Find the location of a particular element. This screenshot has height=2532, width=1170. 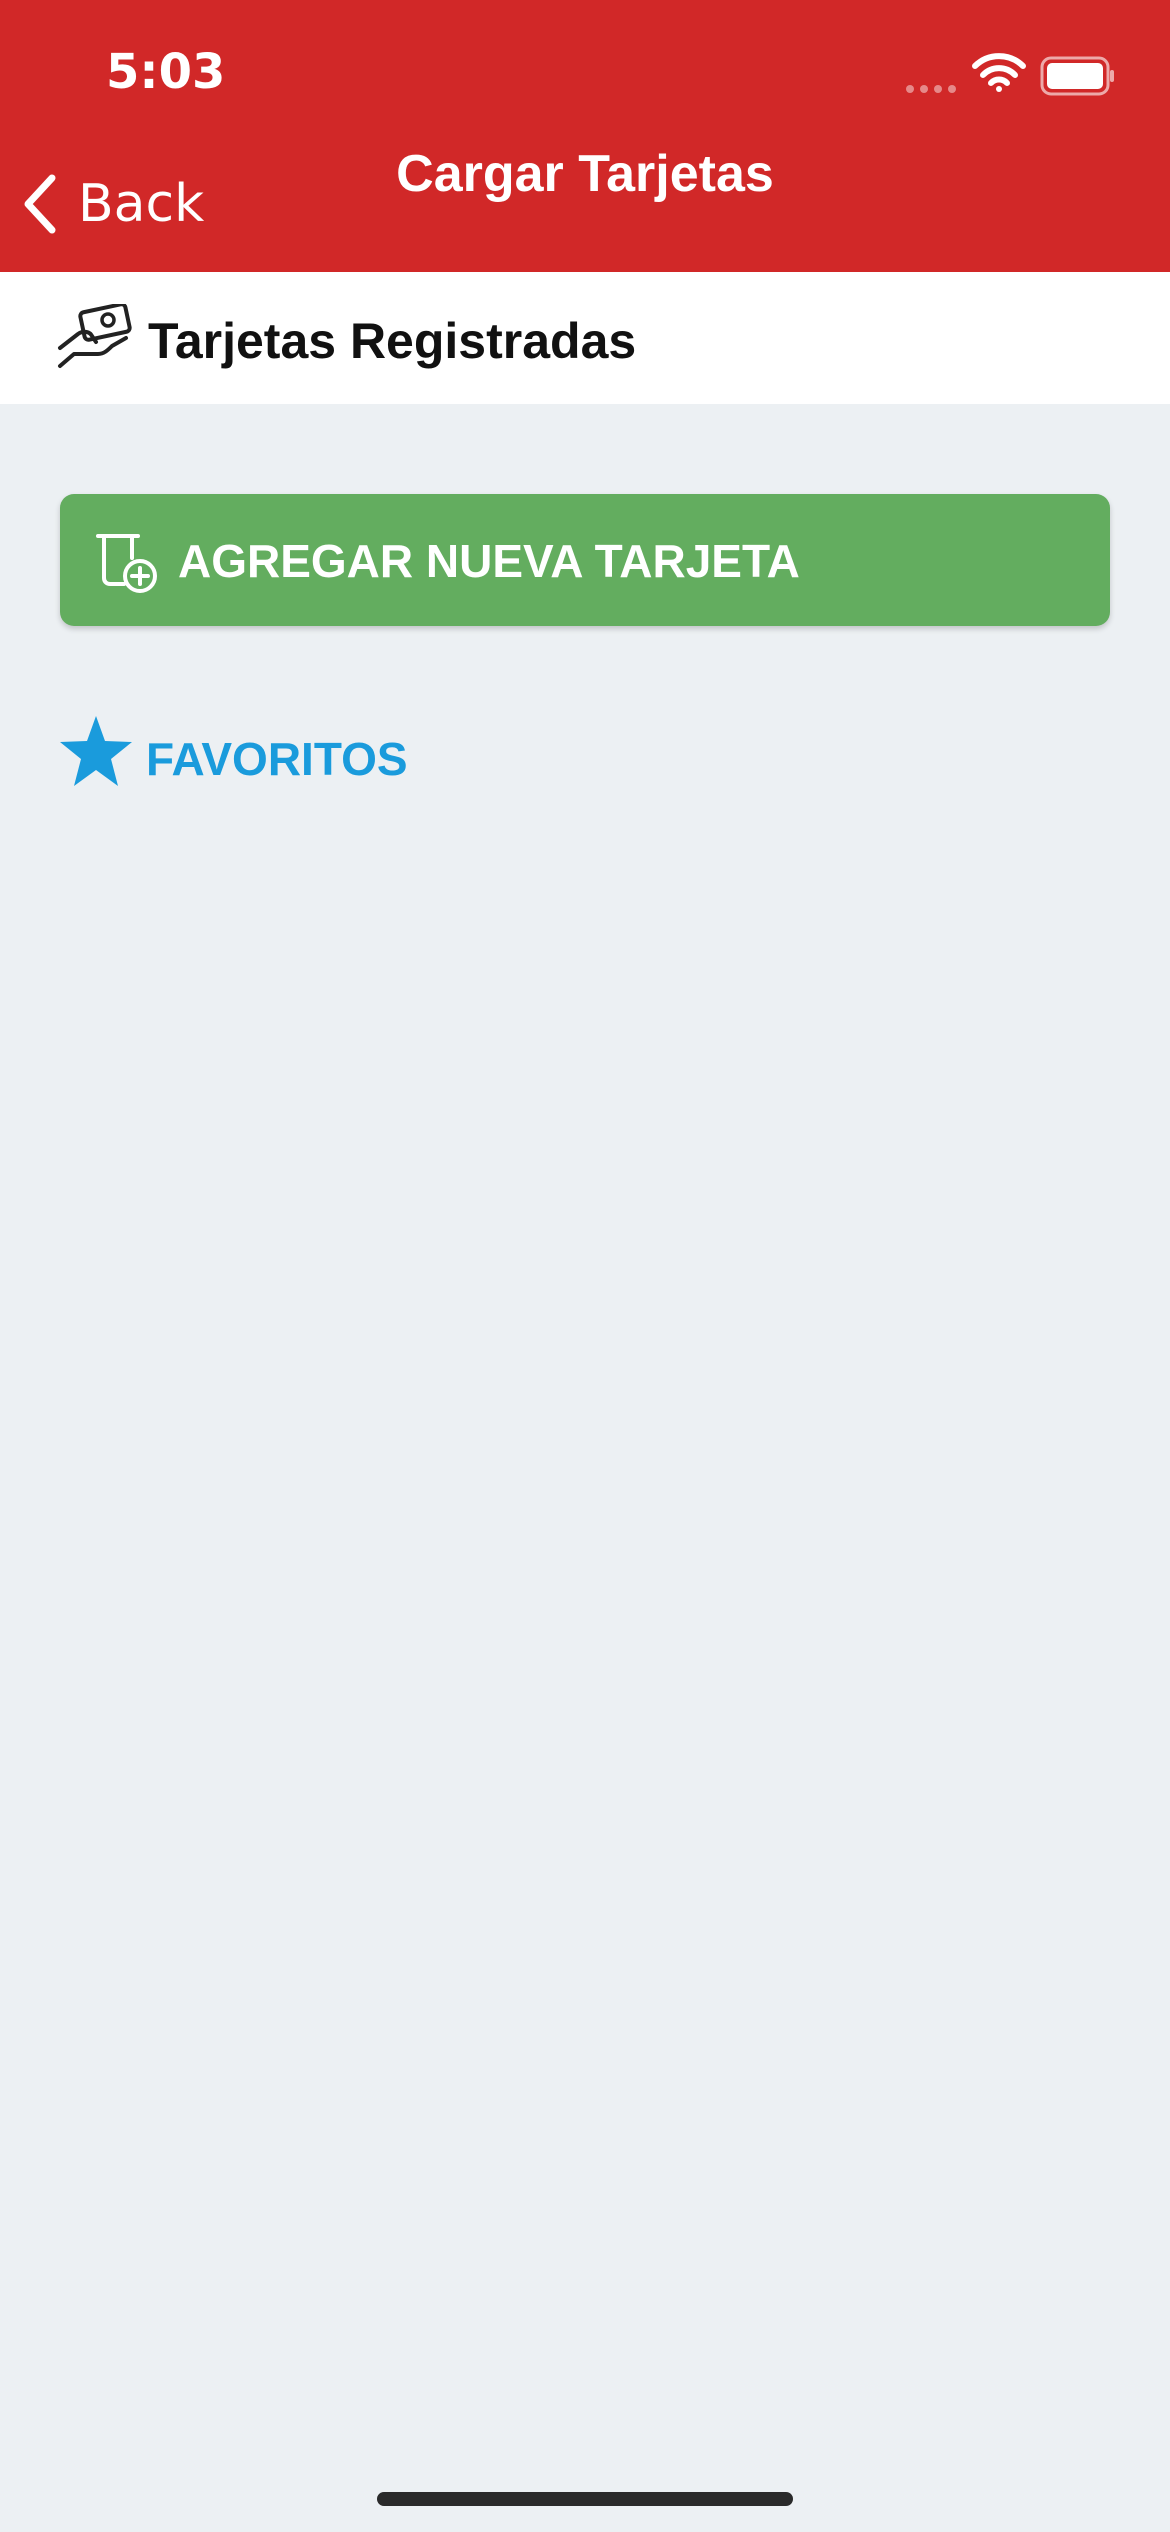

navigation-header: 5:03 Back Cargar Tarjetas is located at coordinates (585, 136).